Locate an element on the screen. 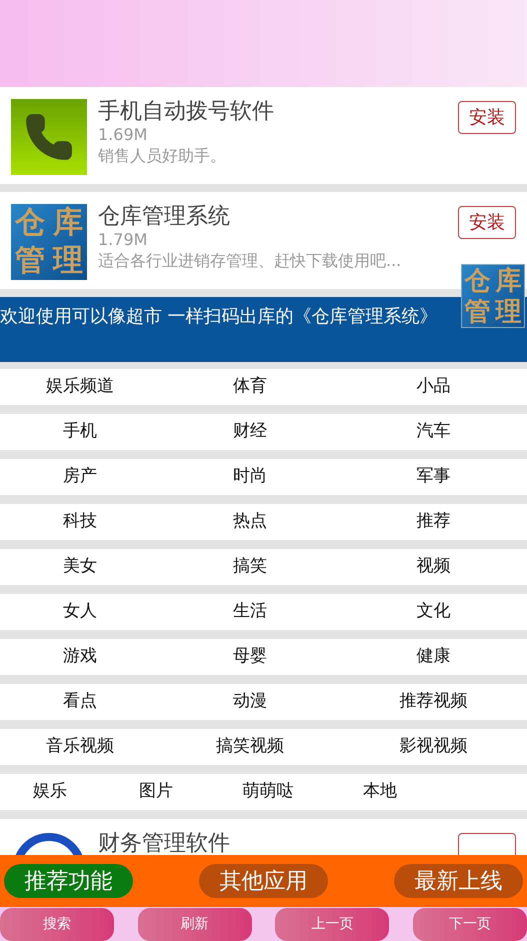  category-link: 健康 is located at coordinates (433, 657).